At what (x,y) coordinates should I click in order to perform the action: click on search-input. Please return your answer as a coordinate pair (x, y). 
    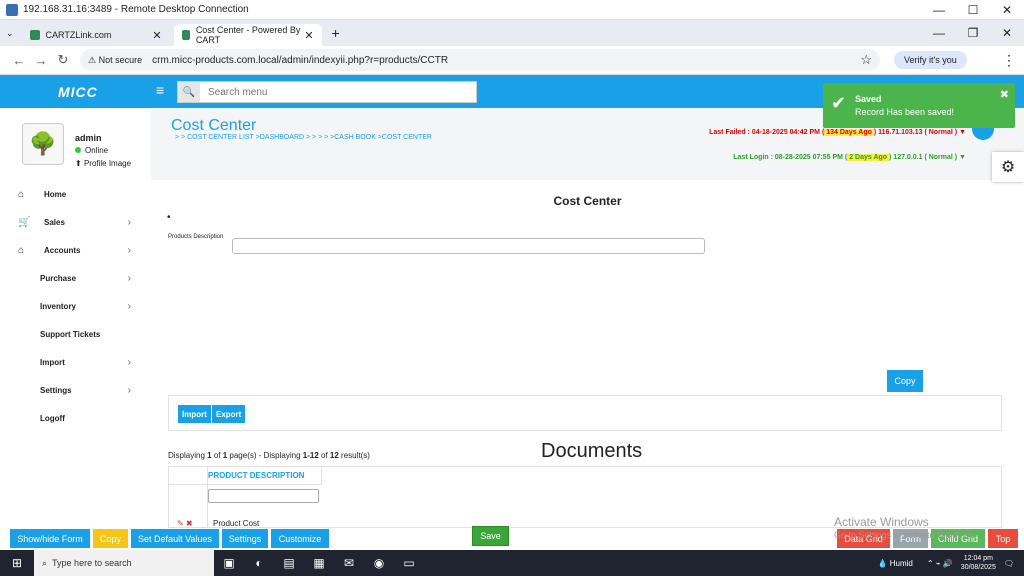
    Looking at the image, I should click on (335, 92).